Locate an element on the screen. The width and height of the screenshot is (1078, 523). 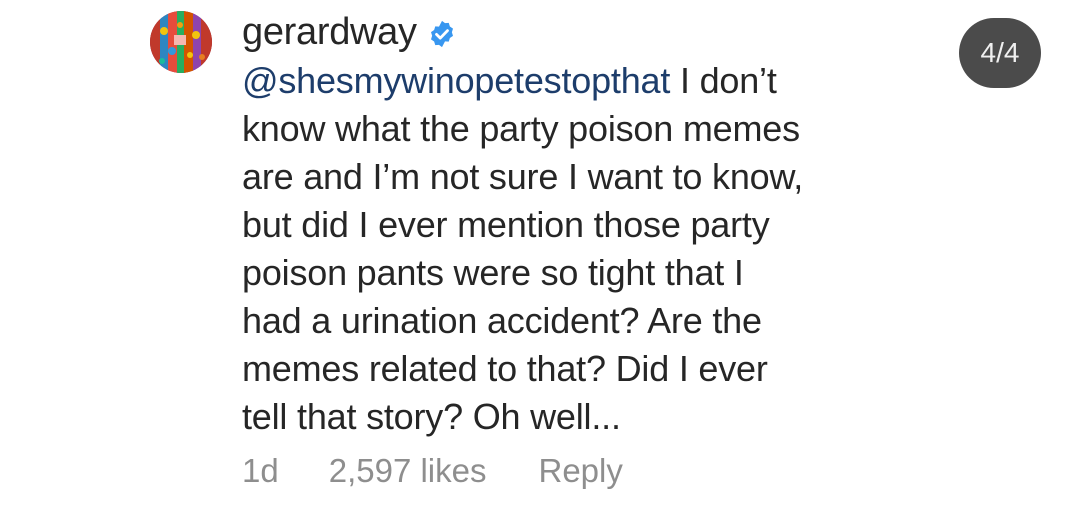
reply-button: Reply is located at coordinates (580, 471).